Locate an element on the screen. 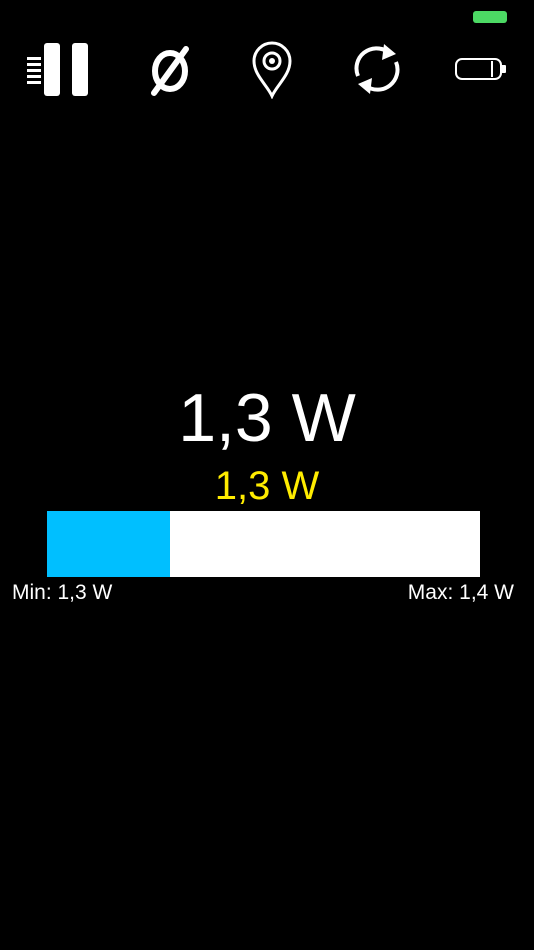  battery-button is located at coordinates (481, 69).